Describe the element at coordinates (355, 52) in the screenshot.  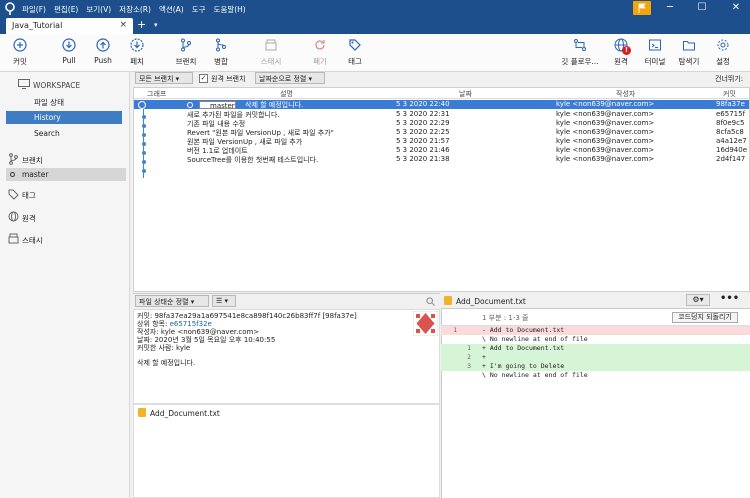
I see `tag-button: 태그` at that location.